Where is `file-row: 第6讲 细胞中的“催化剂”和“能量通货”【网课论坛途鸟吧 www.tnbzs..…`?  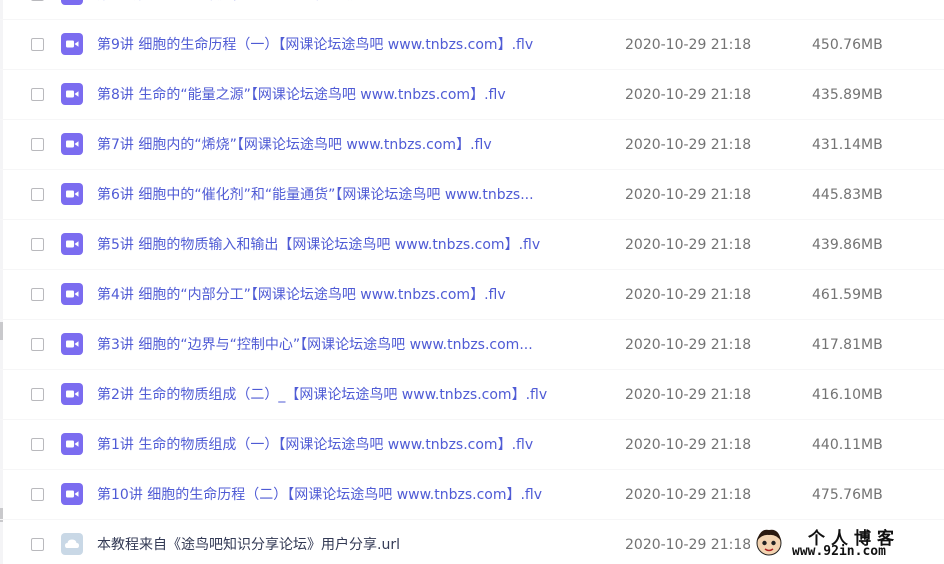
file-row: 第6讲 细胞中的“催化剂”和“能量通货”【网课论坛途鸟吧 www.tnbzs..… is located at coordinates (472, 195).